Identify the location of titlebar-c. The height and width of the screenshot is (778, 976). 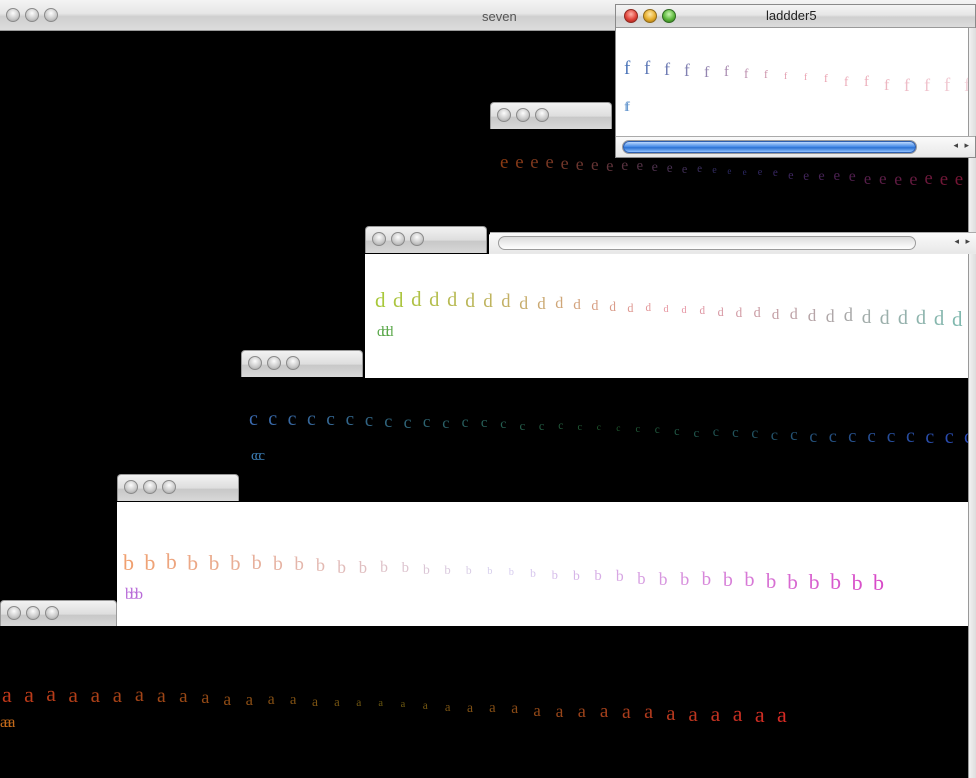
(302, 363).